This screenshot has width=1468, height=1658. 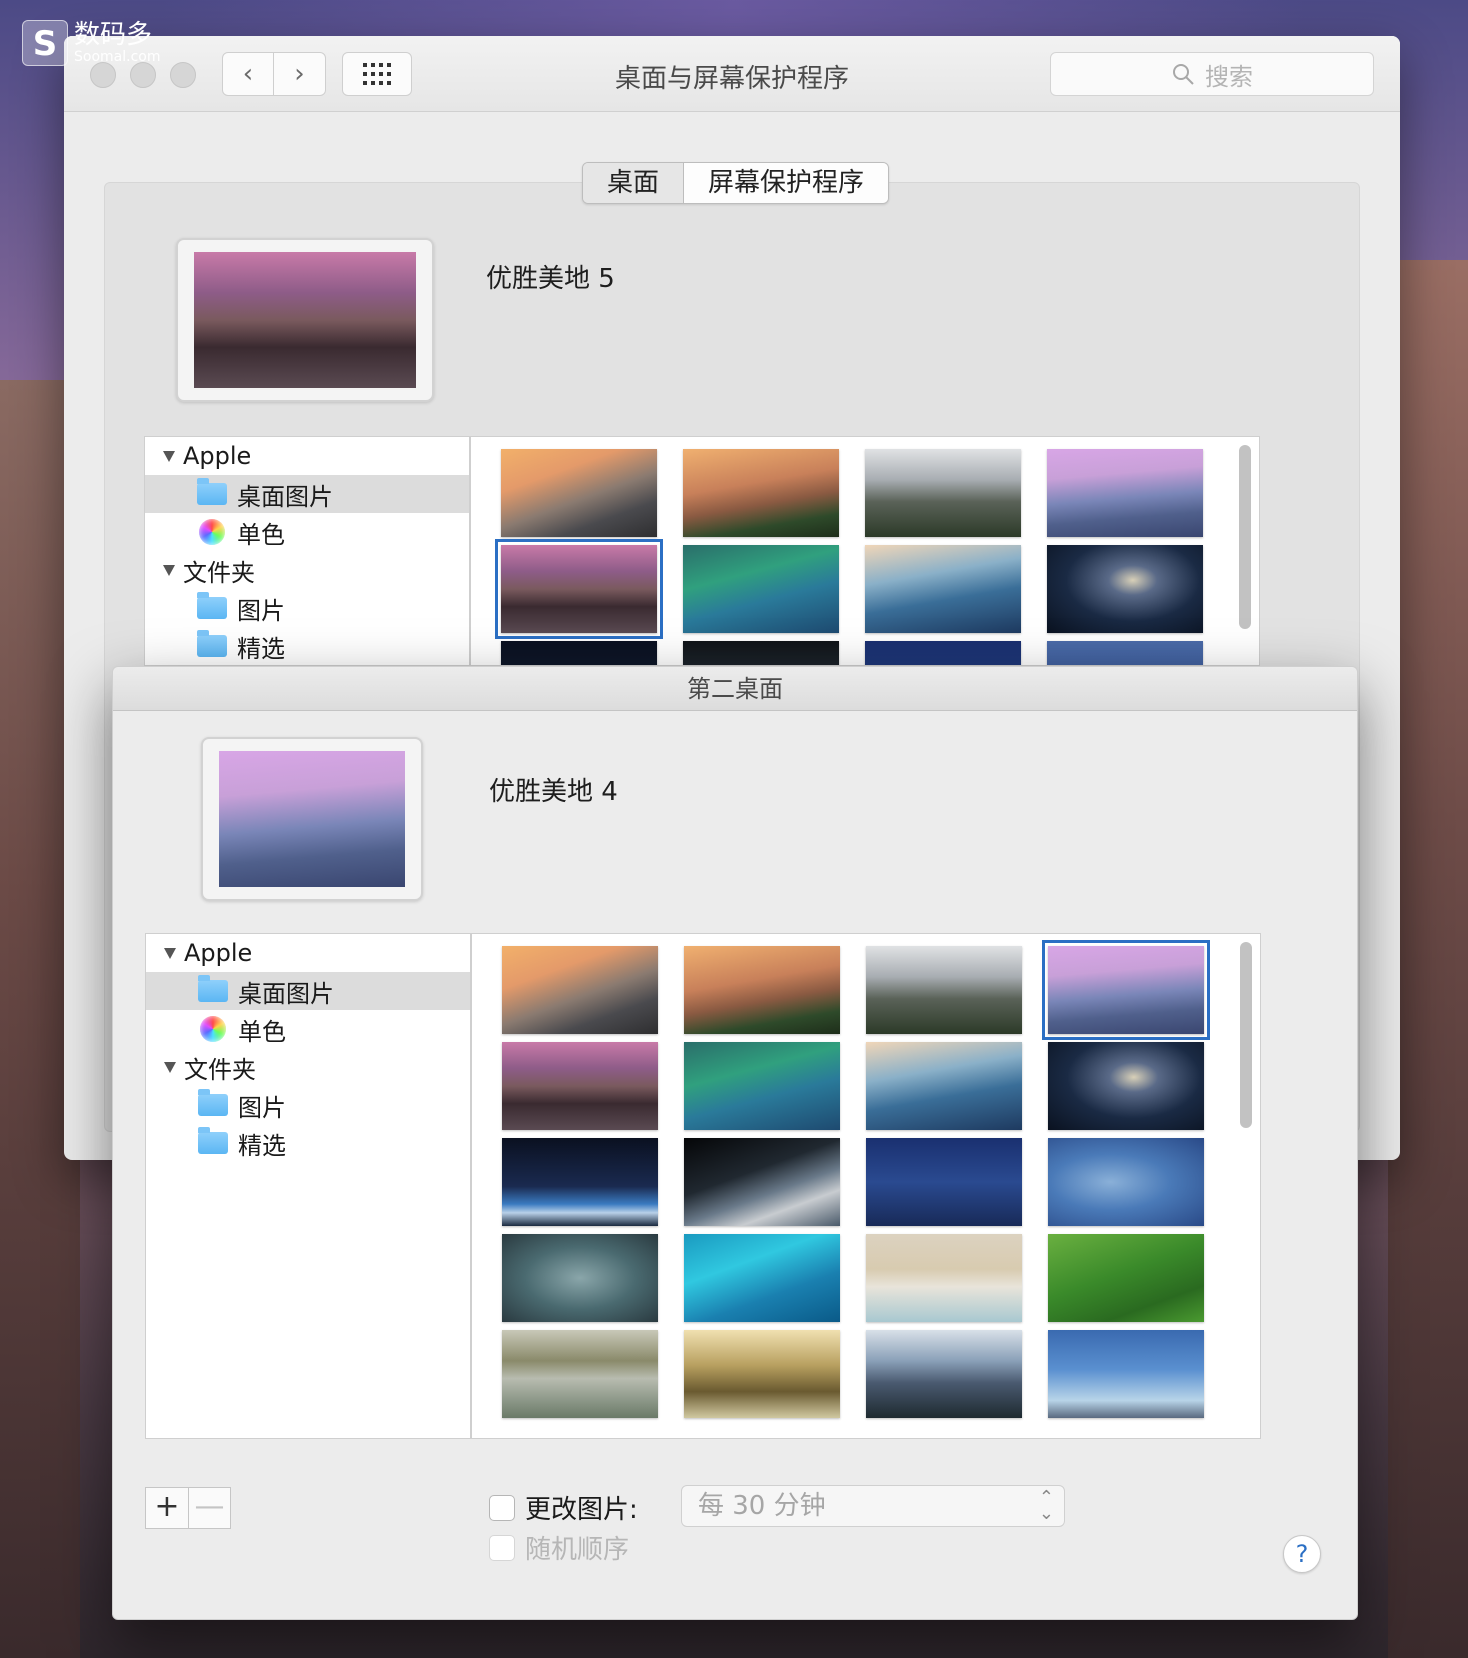 I want to click on window-toolbar: ‹ › 桌面与屏幕保护程序 搜索, so click(x=732, y=74).